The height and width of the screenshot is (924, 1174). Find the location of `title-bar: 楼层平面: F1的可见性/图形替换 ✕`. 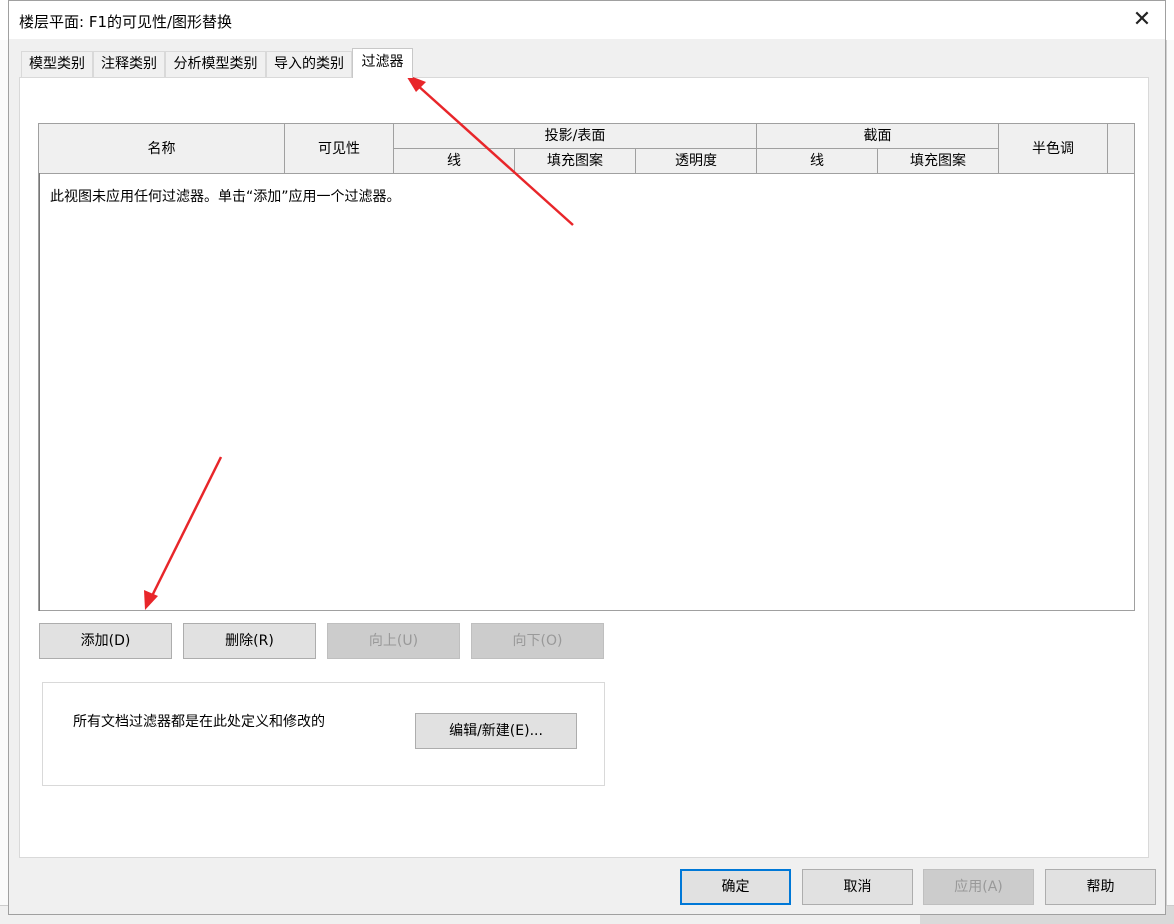

title-bar: 楼层平面: F1的可见性/图形替换 ✕ is located at coordinates (587, 20).